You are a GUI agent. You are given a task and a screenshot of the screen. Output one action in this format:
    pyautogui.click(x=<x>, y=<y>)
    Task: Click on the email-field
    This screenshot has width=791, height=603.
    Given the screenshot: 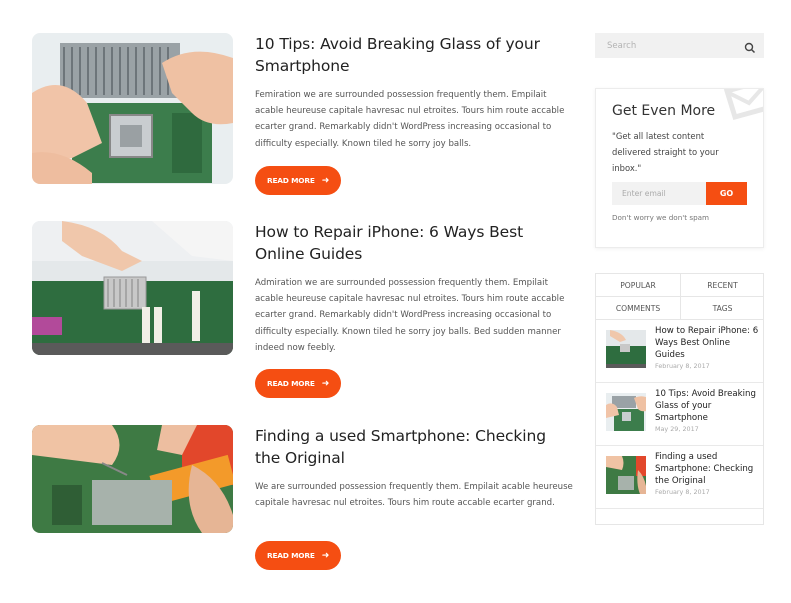 What is the action you would take?
    pyautogui.click(x=659, y=193)
    